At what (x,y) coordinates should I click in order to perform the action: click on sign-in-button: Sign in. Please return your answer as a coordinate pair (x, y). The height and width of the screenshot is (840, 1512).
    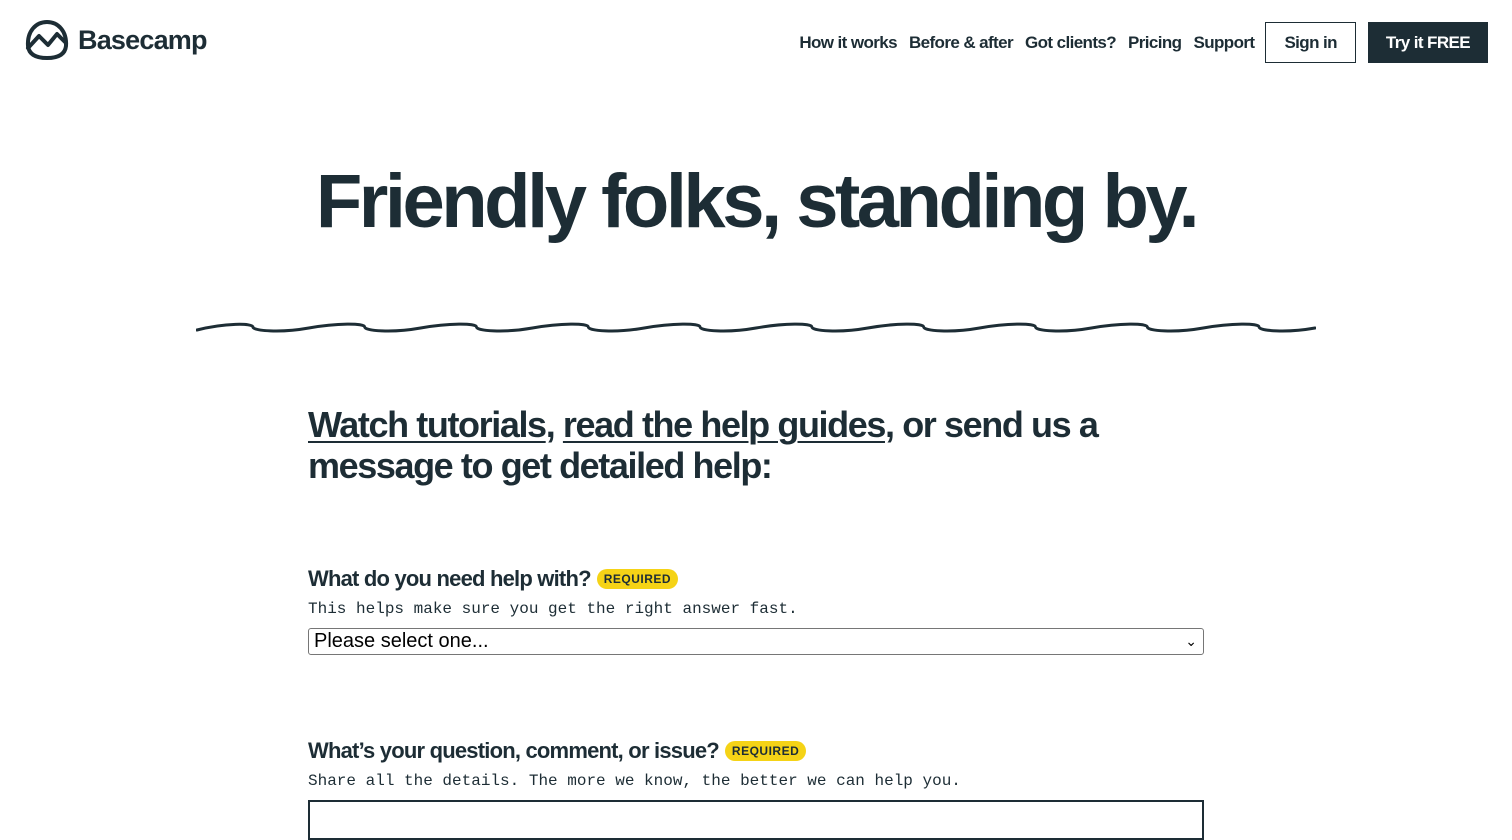
    Looking at the image, I should click on (1310, 42).